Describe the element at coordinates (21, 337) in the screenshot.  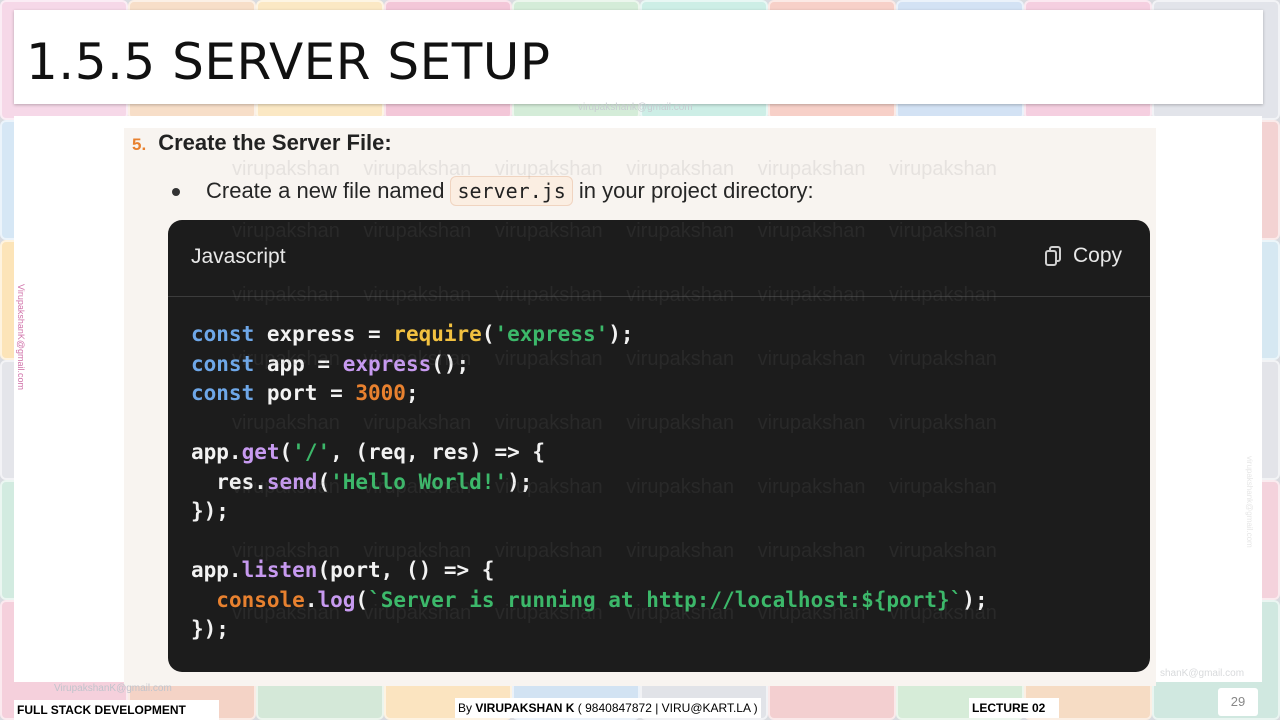
I see `side-watermark: VirupakshanK@gmail.com` at that location.